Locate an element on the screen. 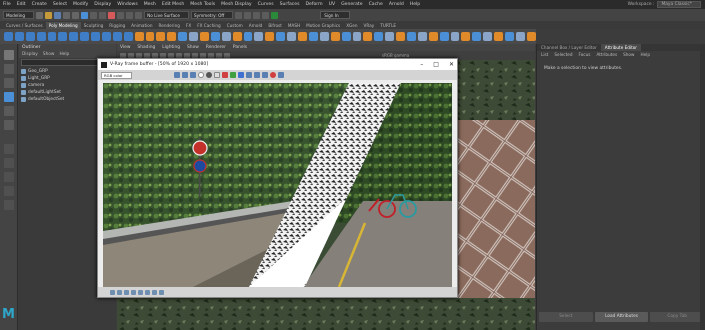 Image resolution: width=705 pixels, height=330 pixels. uv-editor-icon is located at coordinates (444, 36).